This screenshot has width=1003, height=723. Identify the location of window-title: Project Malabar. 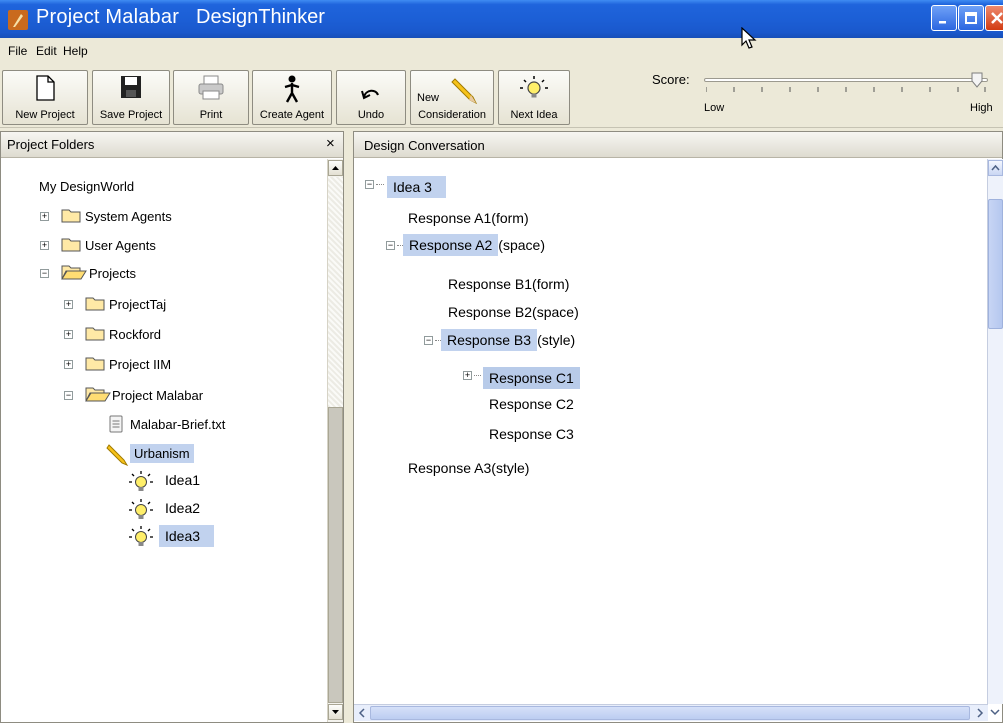
(108, 17).